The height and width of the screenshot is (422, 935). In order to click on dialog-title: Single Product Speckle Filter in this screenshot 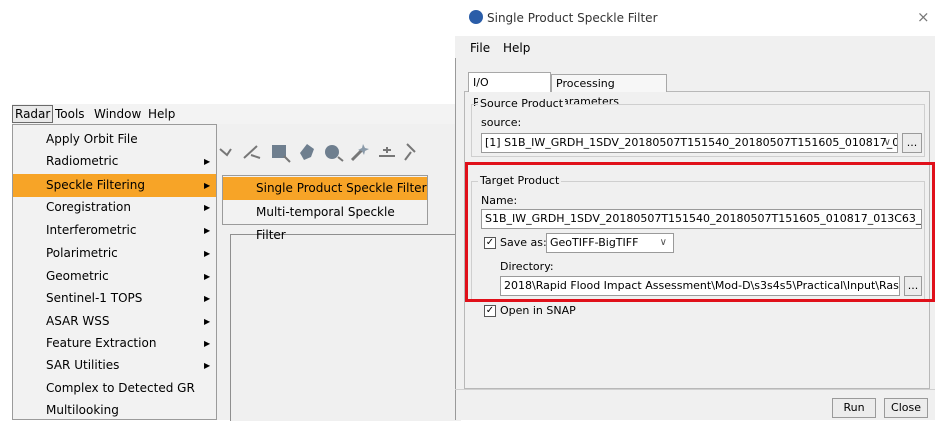, I will do `click(572, 18)`.